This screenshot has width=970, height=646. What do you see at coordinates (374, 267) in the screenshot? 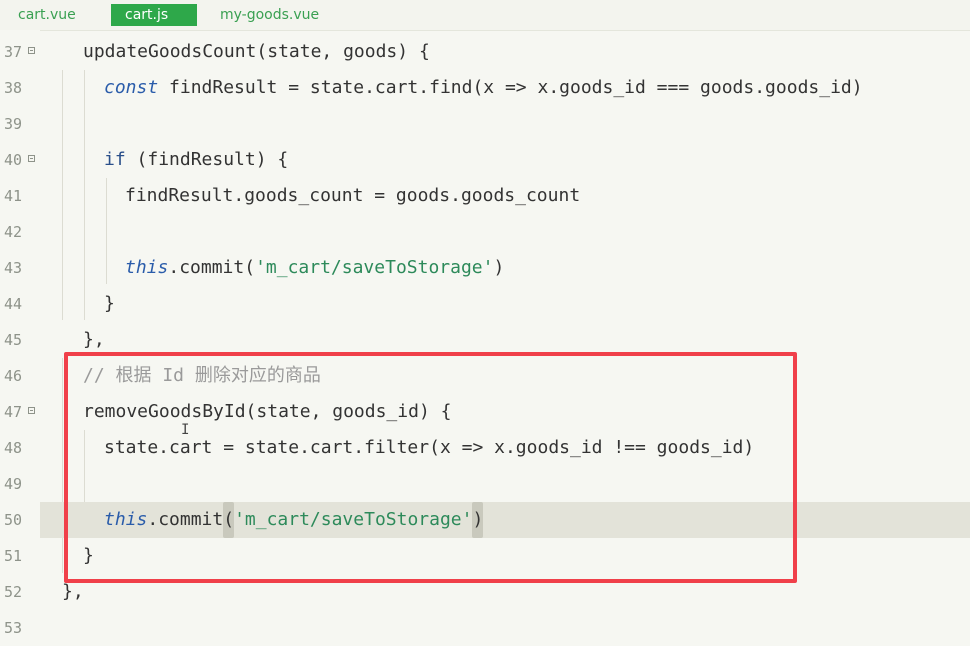
I see `string-literal: 'm_cart/saveToStorage'` at bounding box center [374, 267].